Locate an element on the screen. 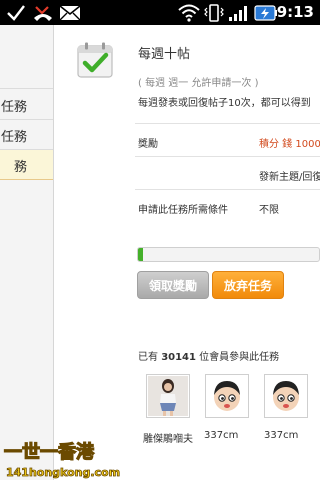  signal-icon is located at coordinates (239, 12).